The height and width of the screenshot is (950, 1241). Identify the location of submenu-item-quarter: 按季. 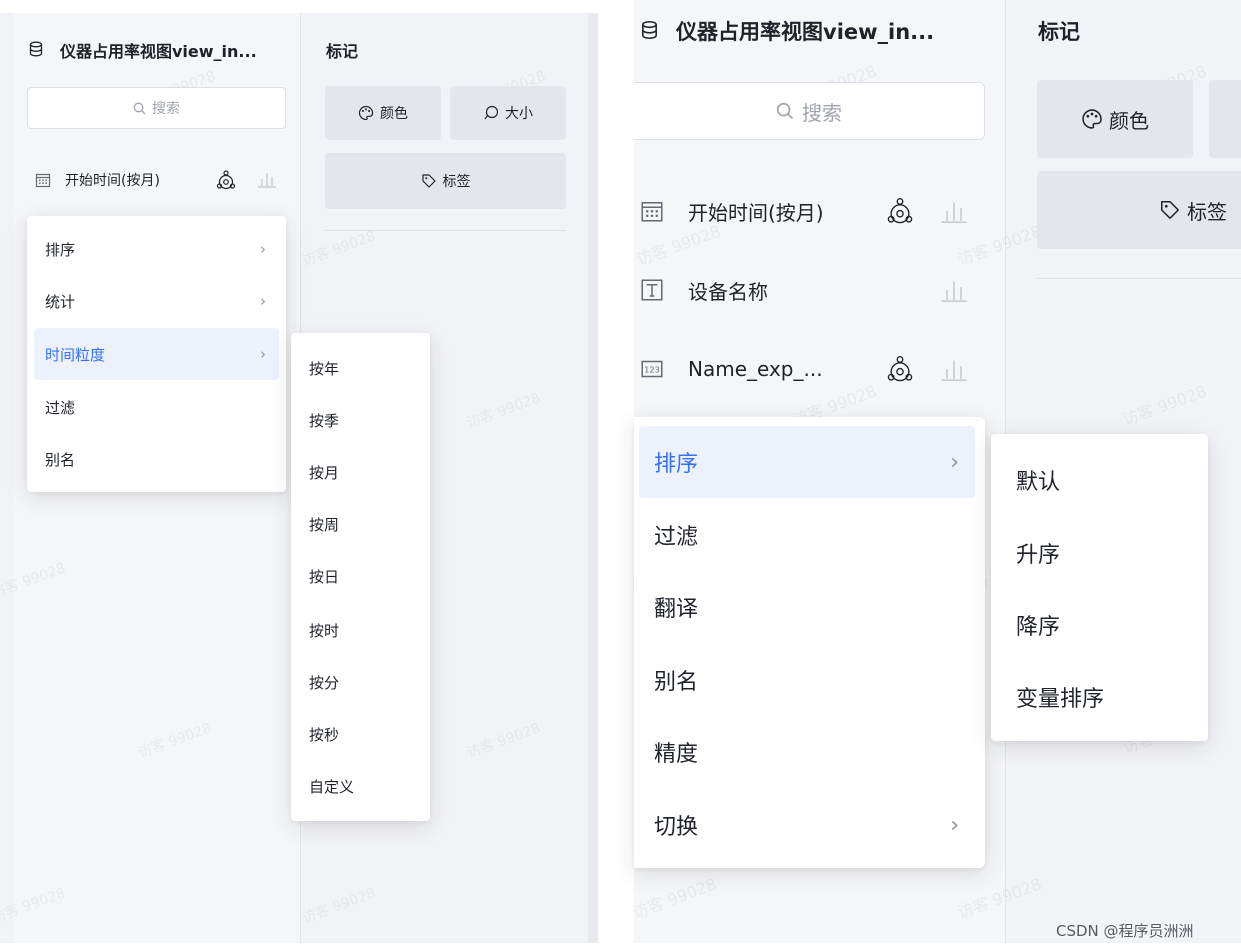
(360, 420).